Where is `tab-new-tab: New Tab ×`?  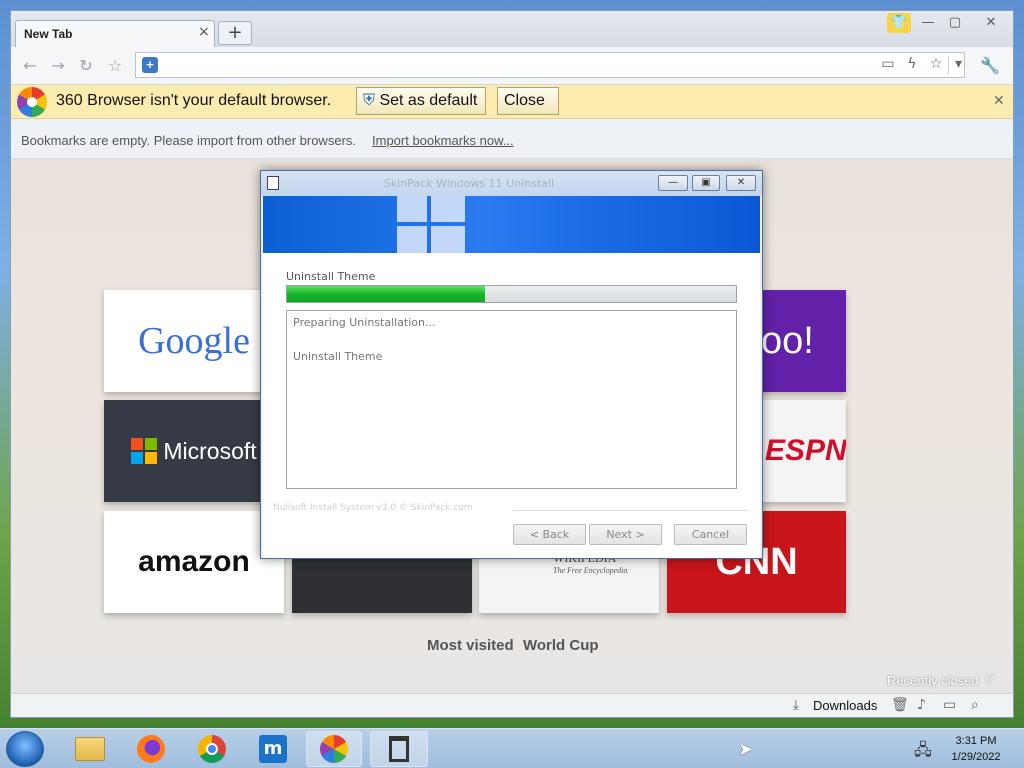 tab-new-tab: New Tab × is located at coordinates (115, 33).